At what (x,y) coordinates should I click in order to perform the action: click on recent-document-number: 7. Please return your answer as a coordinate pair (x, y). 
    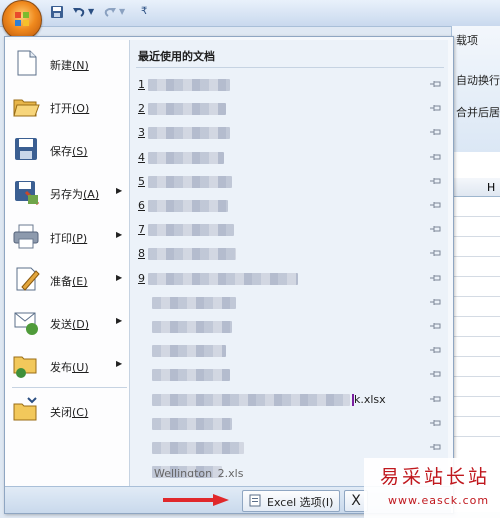
    Looking at the image, I should click on (141, 229).